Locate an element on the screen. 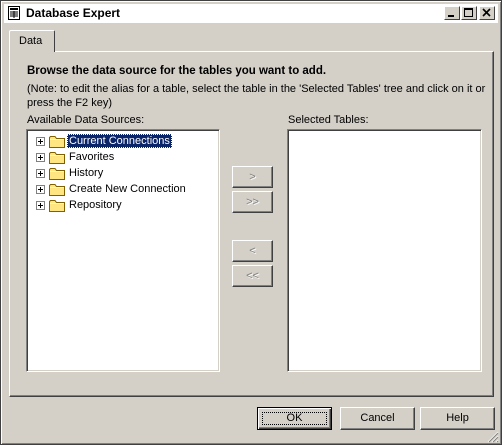  tree-item-current-connections: Current Connections is located at coordinates (123, 141).